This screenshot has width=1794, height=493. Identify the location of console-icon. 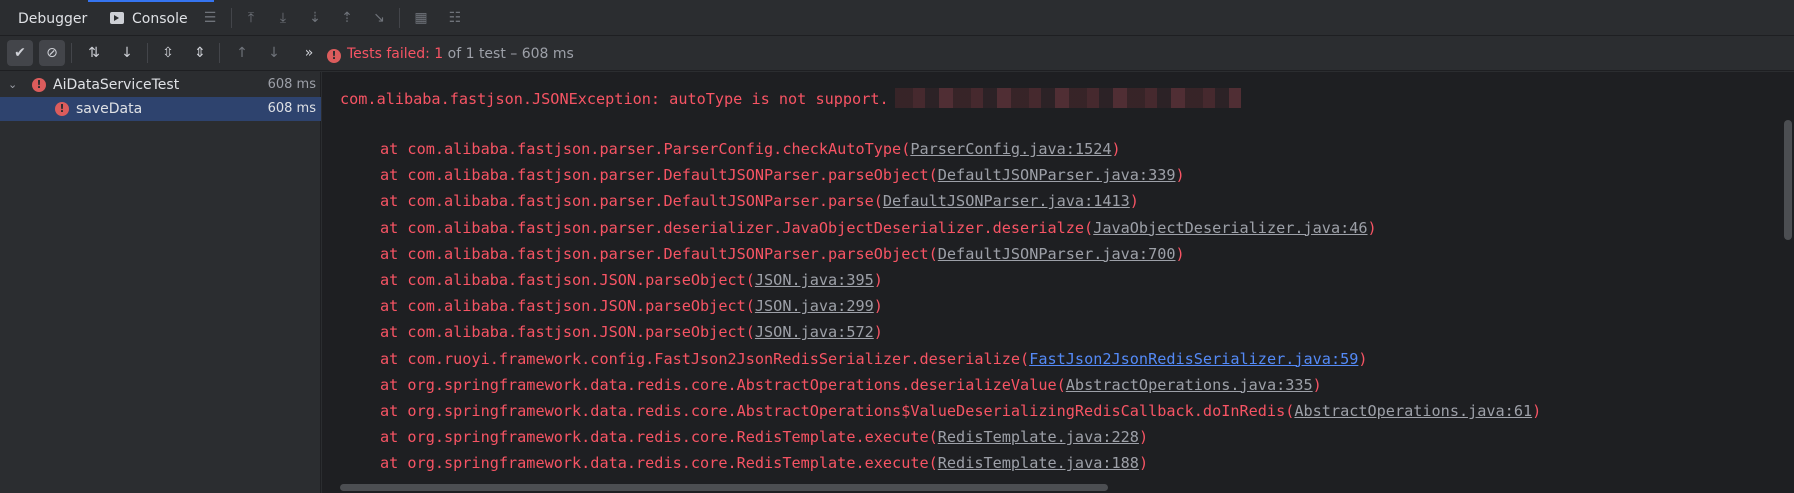
(117, 18).